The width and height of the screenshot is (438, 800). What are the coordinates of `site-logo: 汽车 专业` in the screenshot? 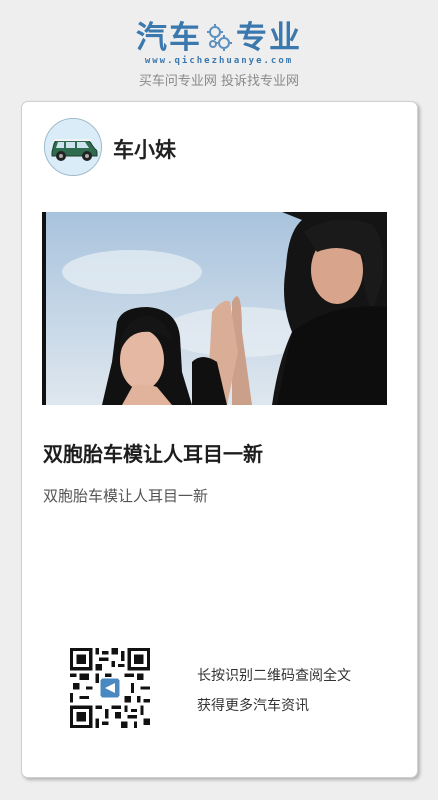 It's located at (219, 38).